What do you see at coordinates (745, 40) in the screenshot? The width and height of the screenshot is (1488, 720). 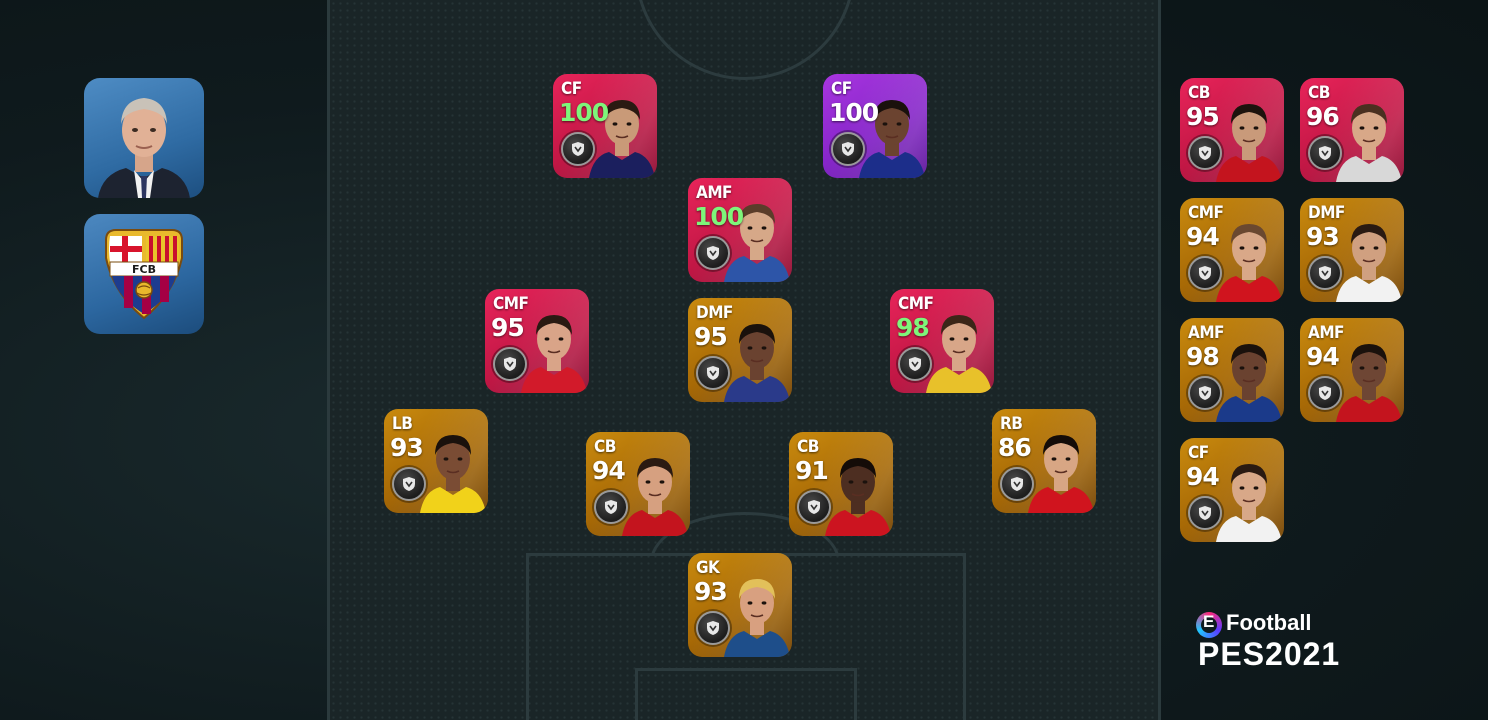 I see `center-circle` at bounding box center [745, 40].